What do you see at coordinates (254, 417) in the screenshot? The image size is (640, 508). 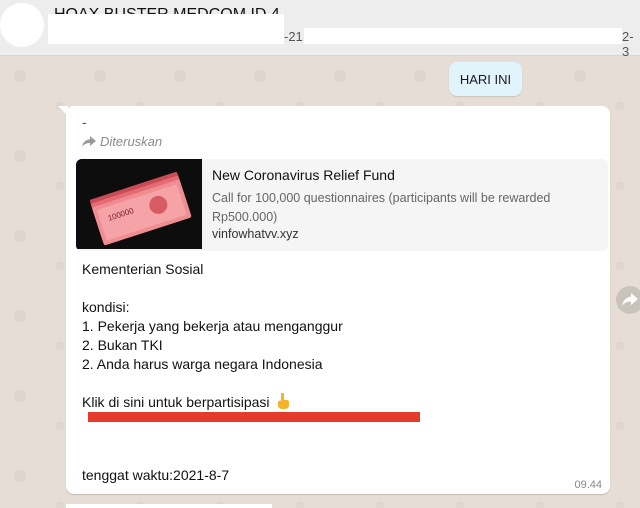 I see `redaction-bar` at bounding box center [254, 417].